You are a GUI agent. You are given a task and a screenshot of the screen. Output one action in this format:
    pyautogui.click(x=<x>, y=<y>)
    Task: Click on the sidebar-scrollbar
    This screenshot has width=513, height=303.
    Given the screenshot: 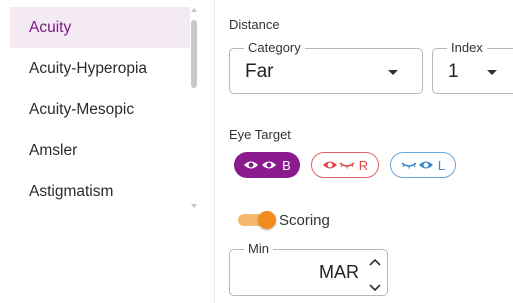 What is the action you would take?
    pyautogui.click(x=194, y=108)
    